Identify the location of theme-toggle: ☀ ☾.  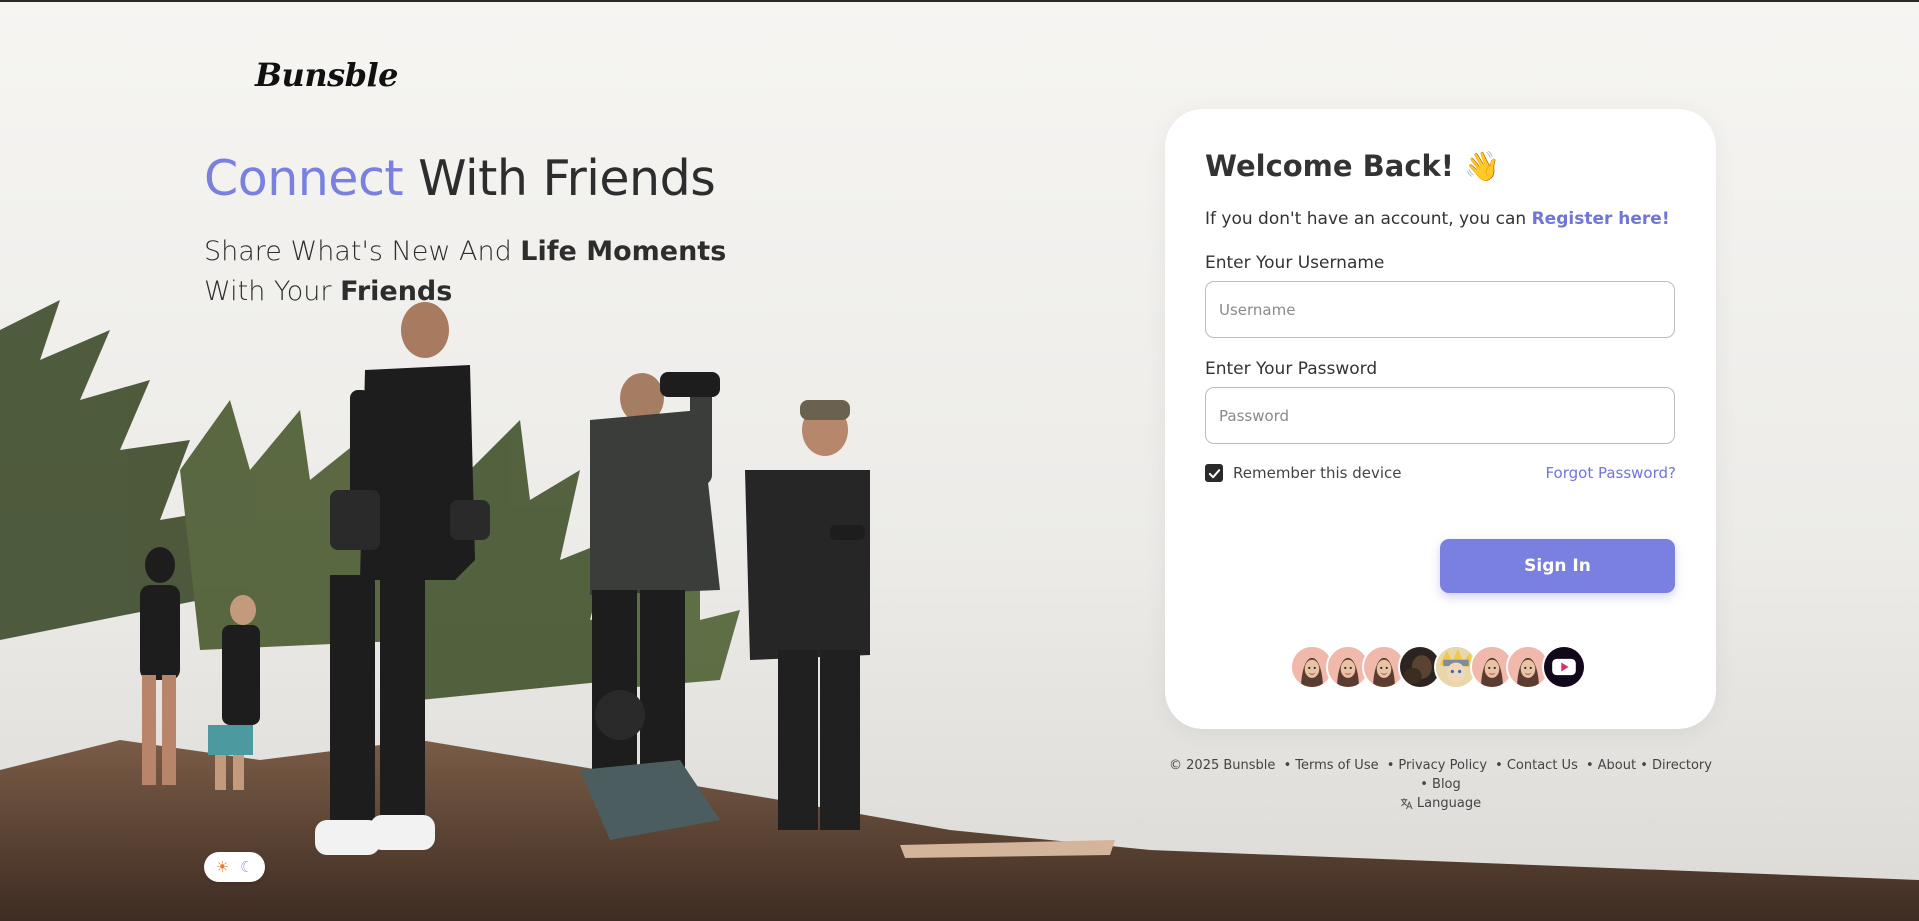
(234, 867).